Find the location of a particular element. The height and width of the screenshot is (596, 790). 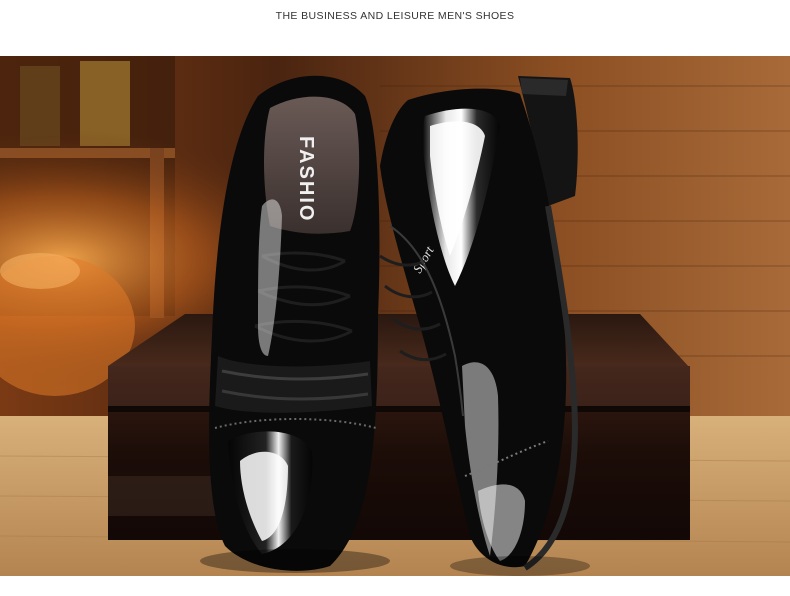

page-header: THE BUSINESS AND LEISURE MEN'S SHOES is located at coordinates (395, 28).